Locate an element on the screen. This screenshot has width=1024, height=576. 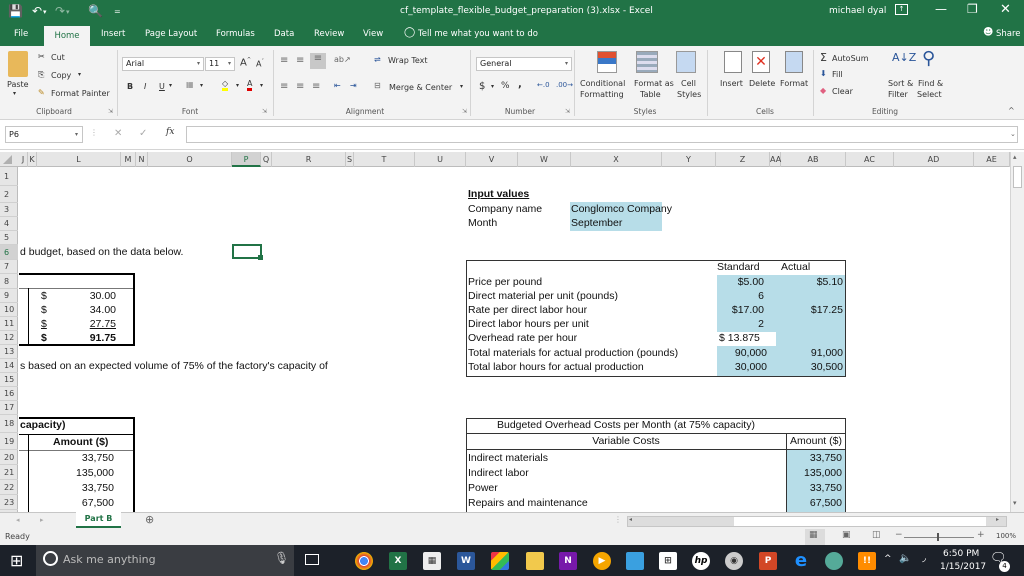
italic-button: I is located at coordinates (145, 86).